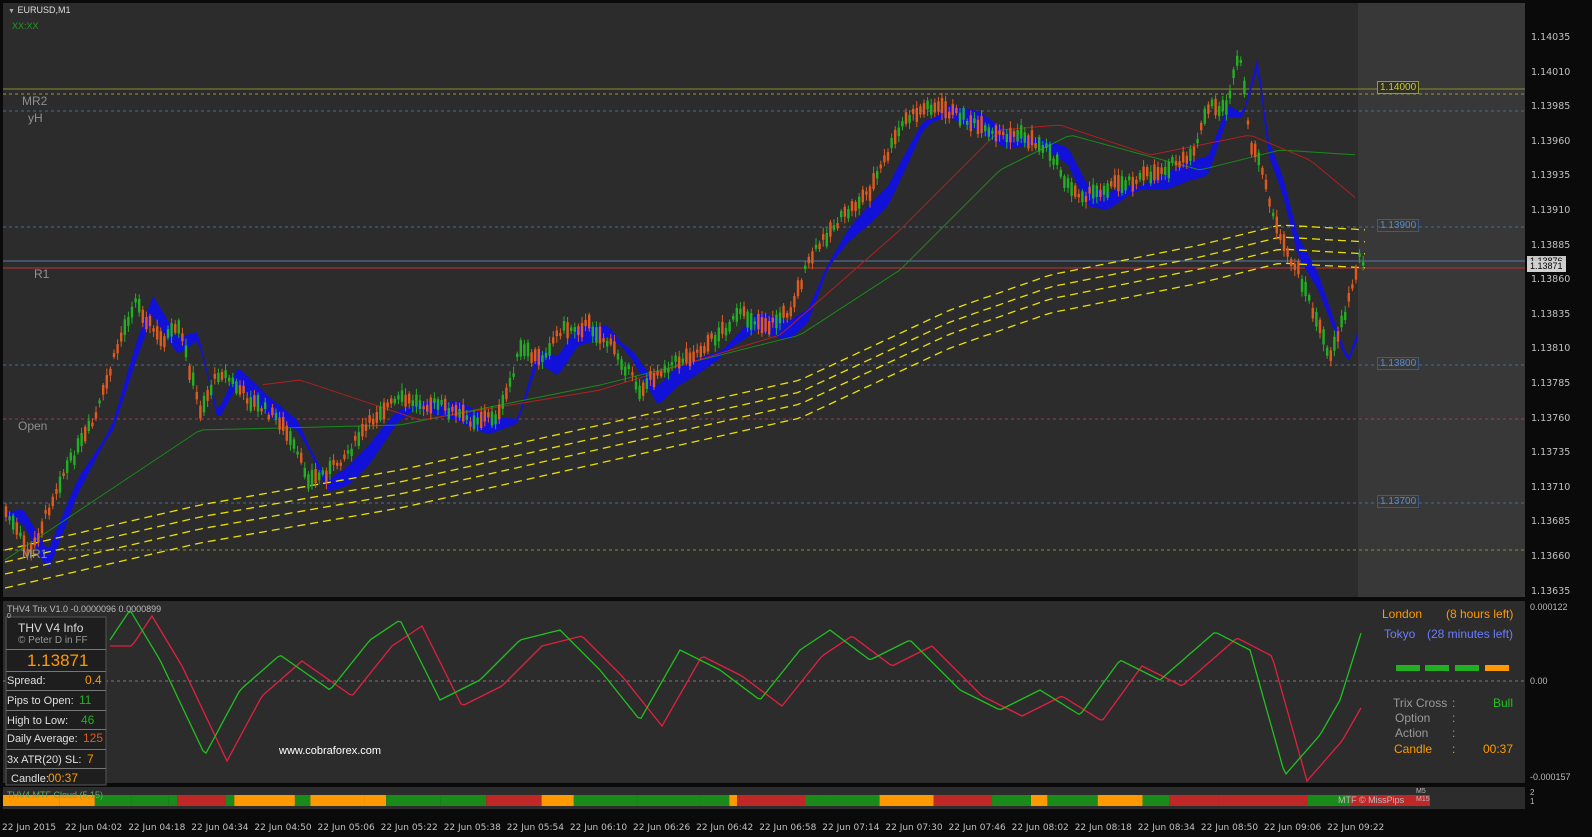 Image resolution: width=1592 pixels, height=837 pixels. Describe the element at coordinates (1470, 634) in the screenshot. I see `session-tokyo-remaining: (28 minutes left)` at that location.